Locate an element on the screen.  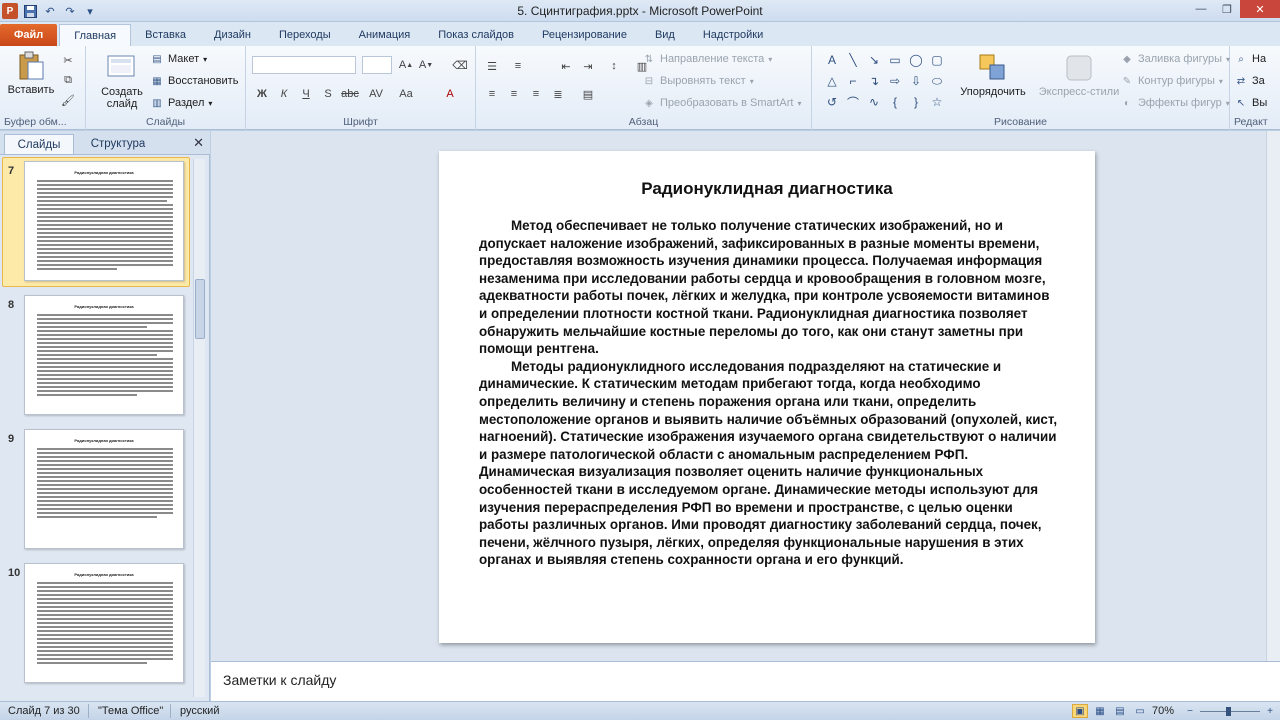
thumbnail-slide-10: 10 Радионуклидная диагностика is located at coordinates (96, 626).